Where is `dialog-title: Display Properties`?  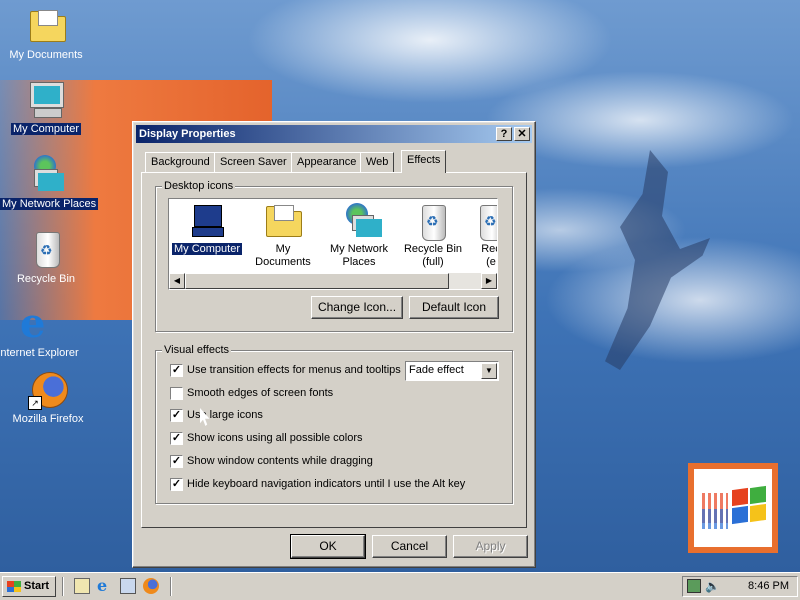
dialog-title: Display Properties is located at coordinates (187, 134).